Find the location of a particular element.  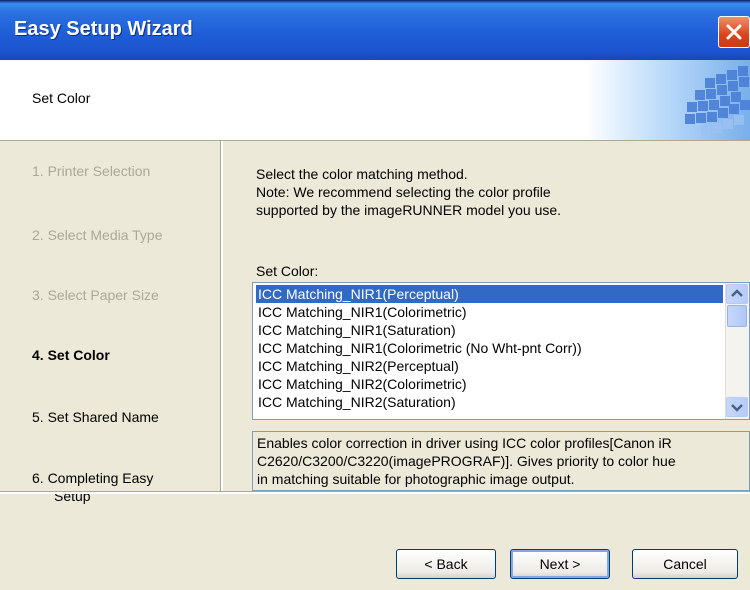

printer-cubes-icon is located at coordinates (717, 100).